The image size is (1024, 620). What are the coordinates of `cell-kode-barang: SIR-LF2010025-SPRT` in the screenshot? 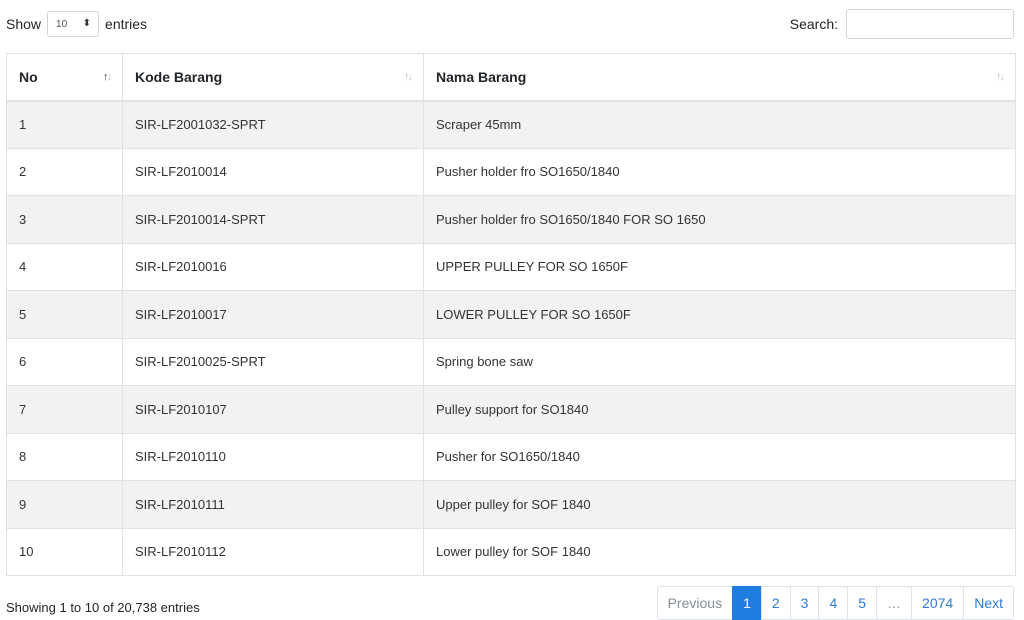 It's located at (273, 361).